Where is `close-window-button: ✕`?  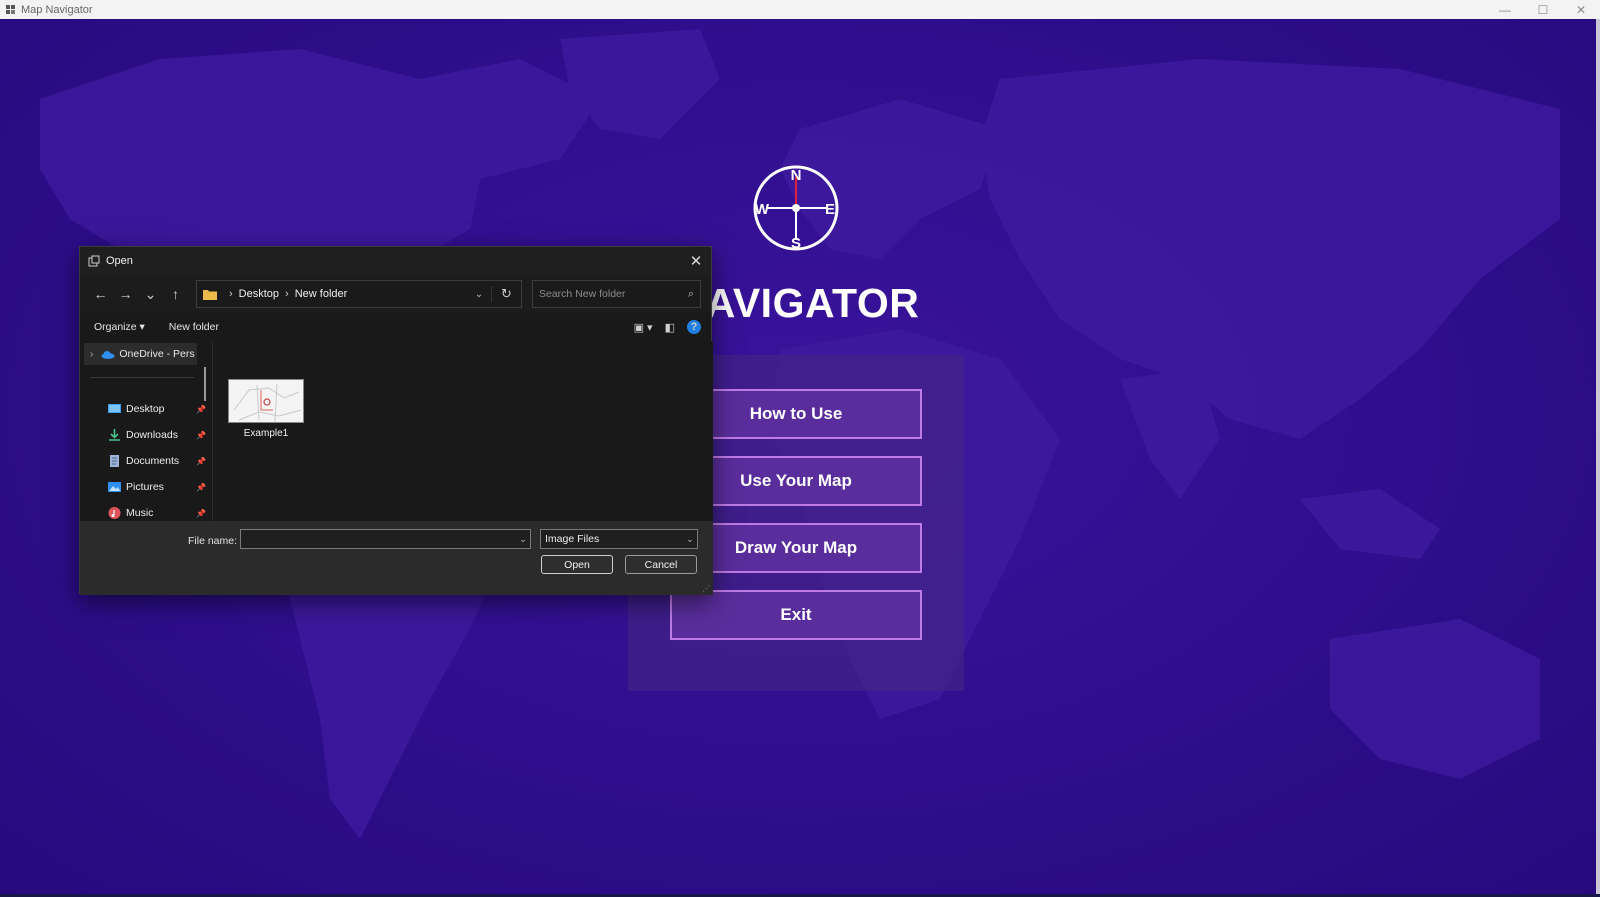
close-window-button: ✕ is located at coordinates (1581, 9).